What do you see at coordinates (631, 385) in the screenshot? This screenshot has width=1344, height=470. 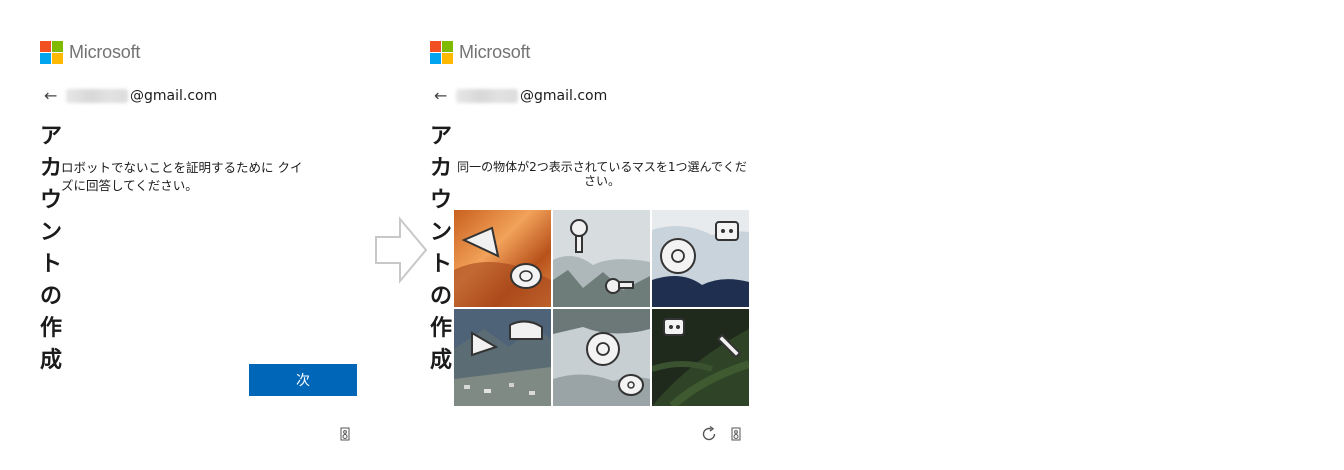 I see `camera-icon` at bounding box center [631, 385].